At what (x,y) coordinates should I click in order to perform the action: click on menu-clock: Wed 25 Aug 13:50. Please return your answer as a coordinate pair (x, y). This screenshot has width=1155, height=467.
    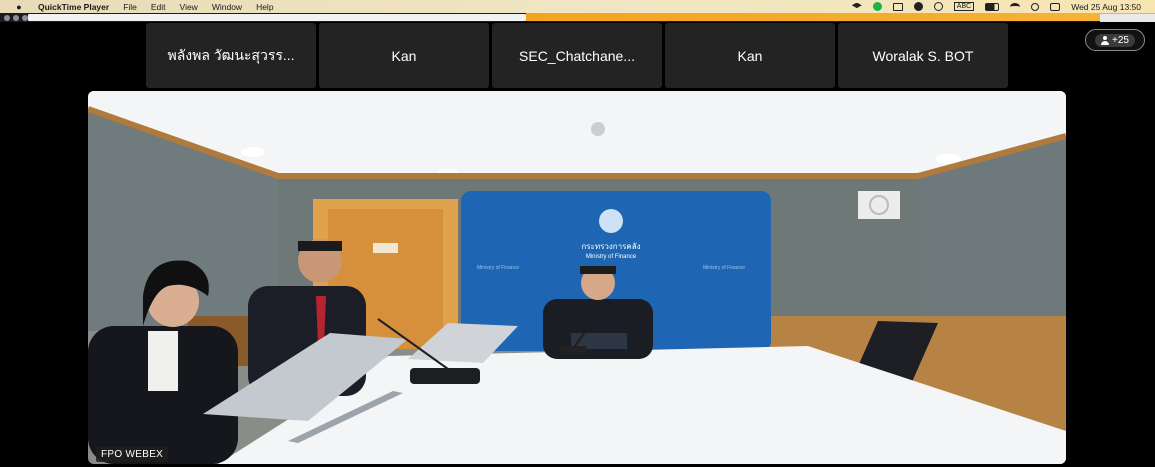
    Looking at the image, I should click on (1106, 7).